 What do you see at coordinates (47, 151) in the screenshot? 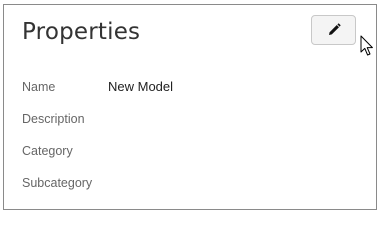
I see `property-label-category: Category` at bounding box center [47, 151].